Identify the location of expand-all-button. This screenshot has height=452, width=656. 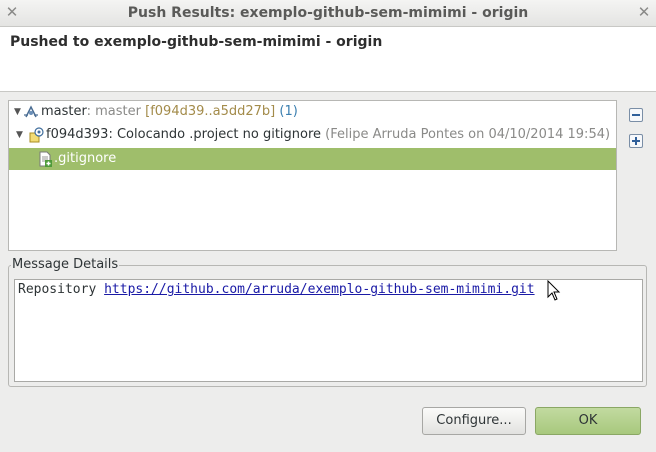
(636, 141).